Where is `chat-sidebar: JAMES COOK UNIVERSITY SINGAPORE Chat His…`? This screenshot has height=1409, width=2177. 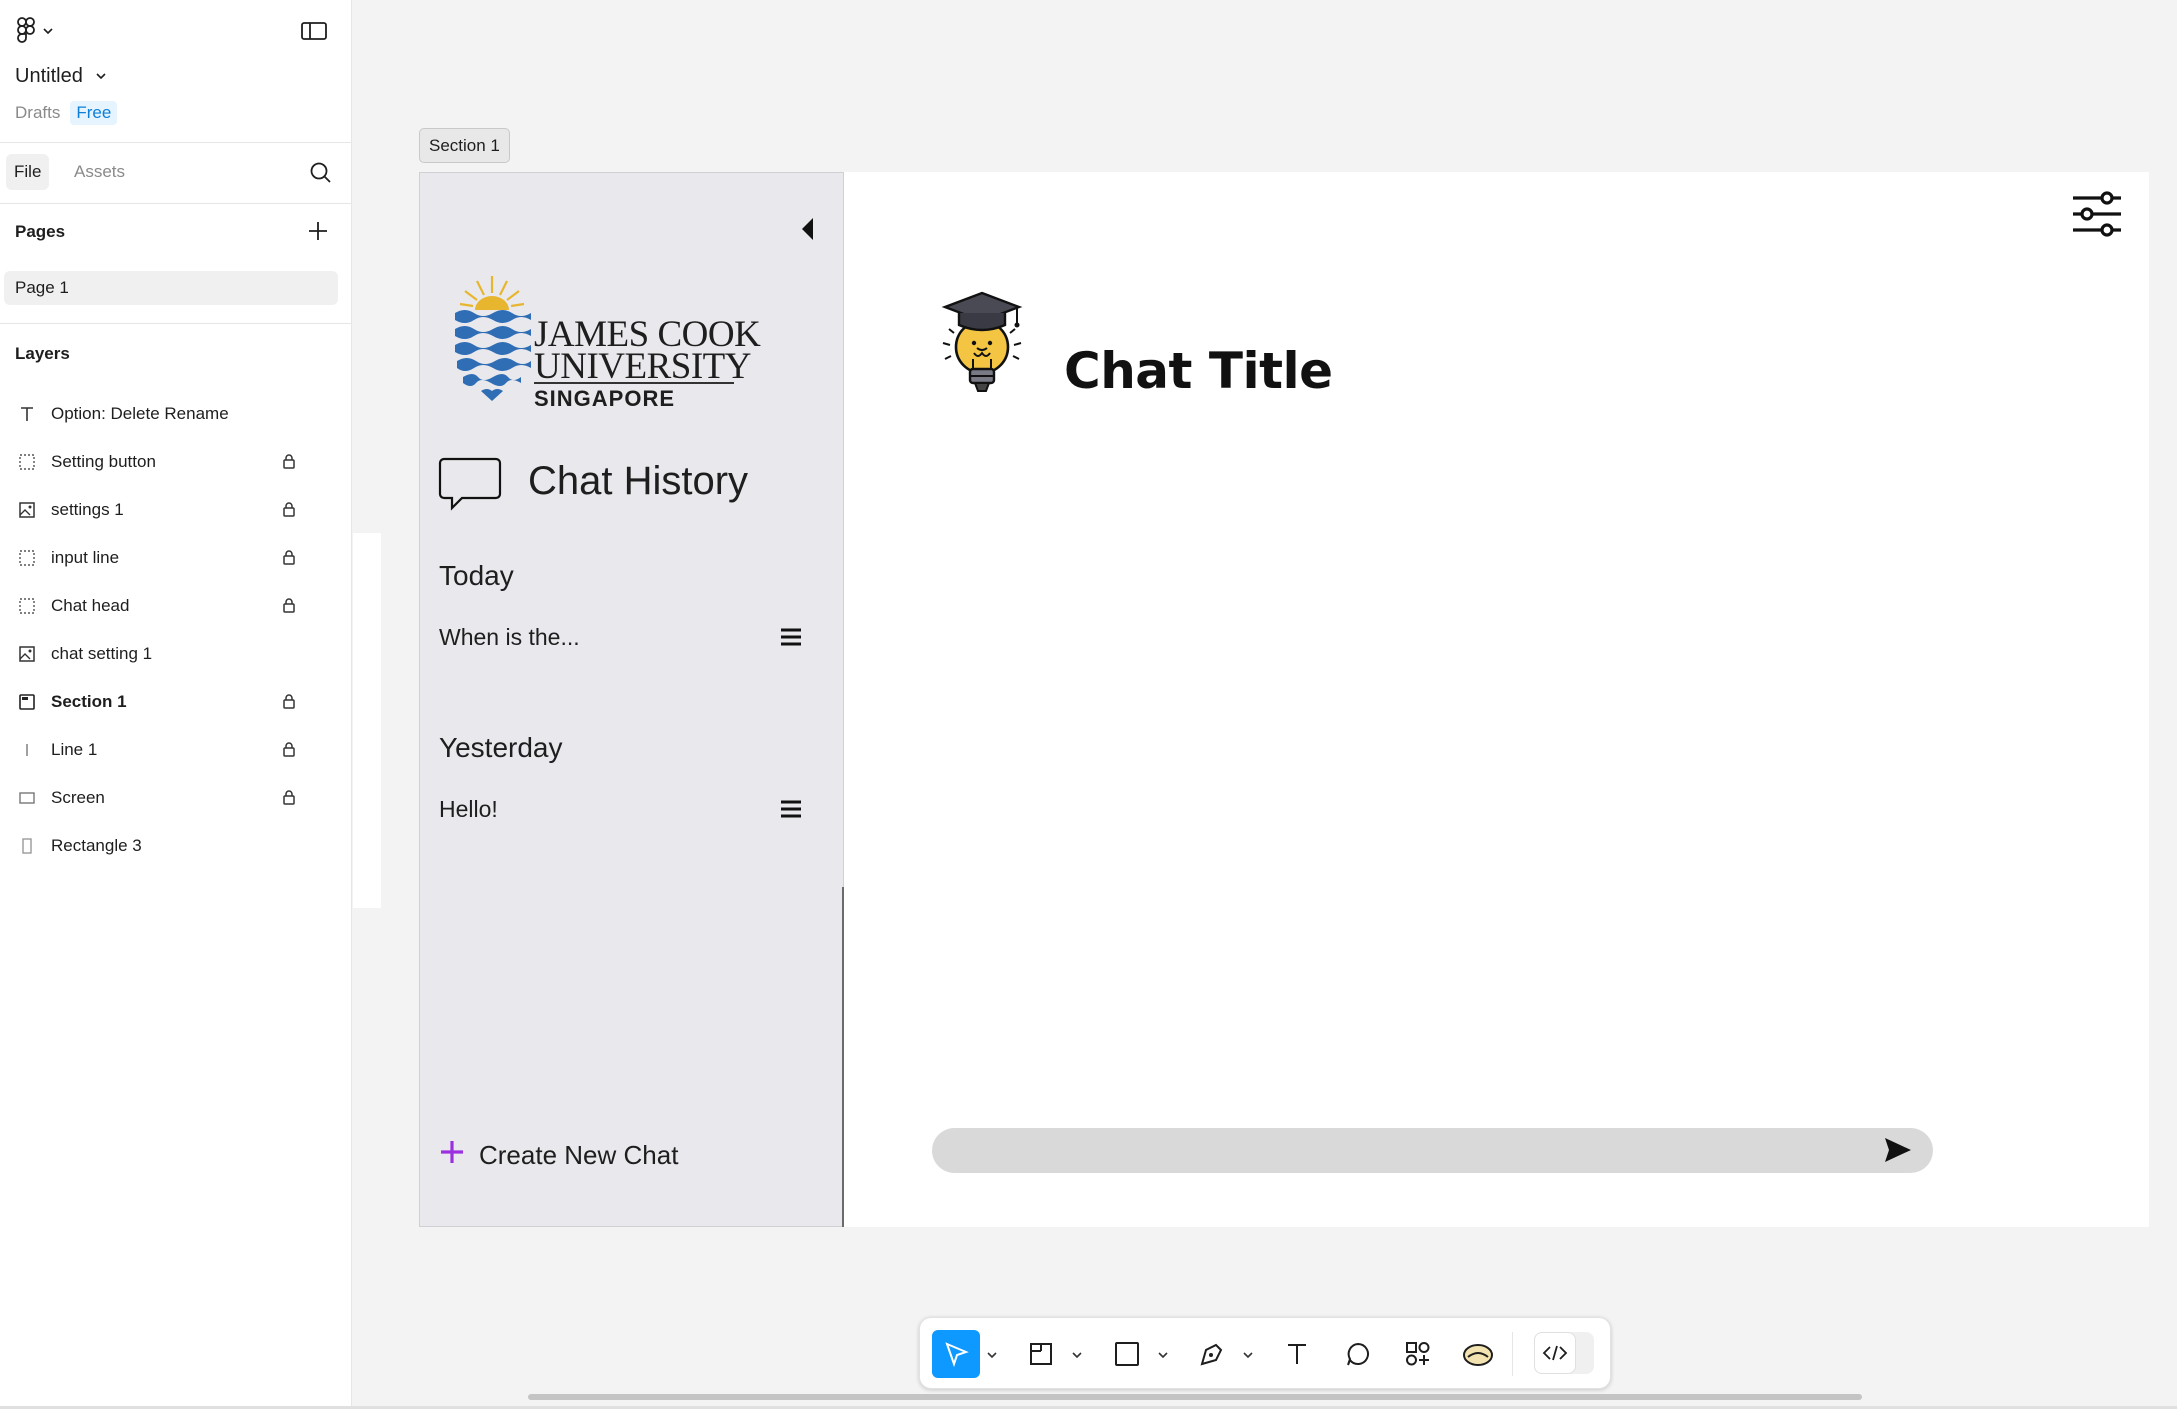 chat-sidebar: JAMES COOK UNIVERSITY SINGAPORE Chat His… is located at coordinates (631, 699).